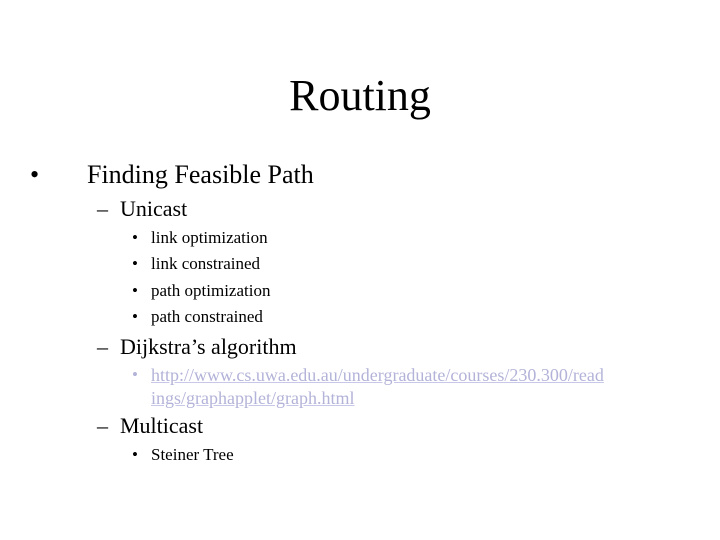 This screenshot has width=720, height=540. I want to click on subbullet-unicast: – Unicast, so click(247, 209).